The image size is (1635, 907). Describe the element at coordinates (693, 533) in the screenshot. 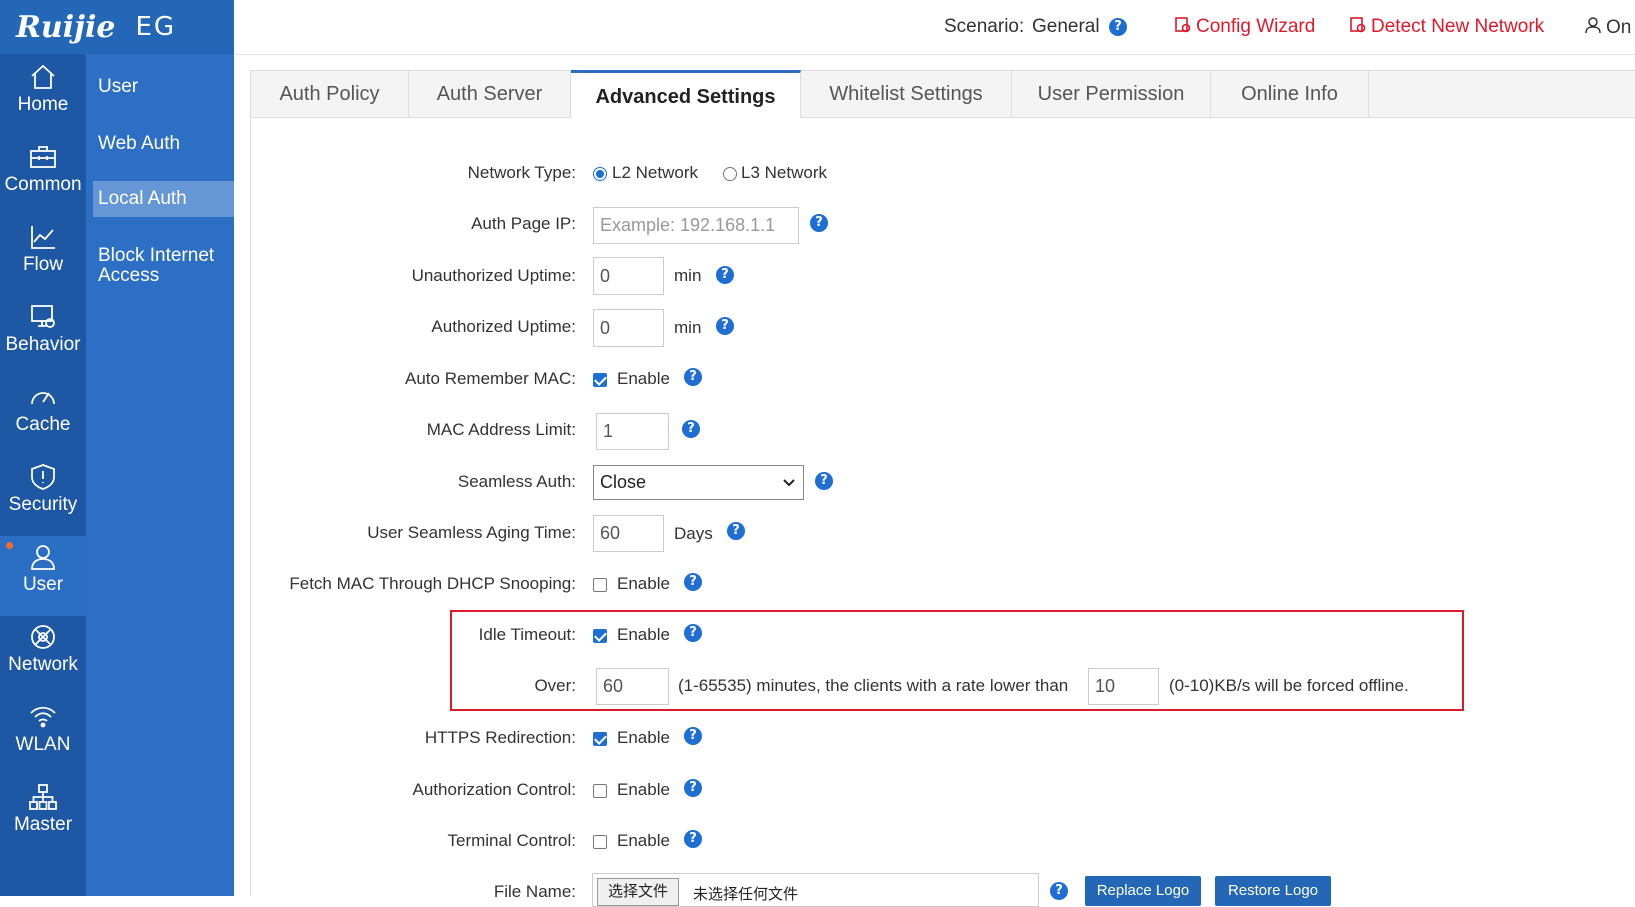

I see `seamless-aging-unit: Days` at that location.